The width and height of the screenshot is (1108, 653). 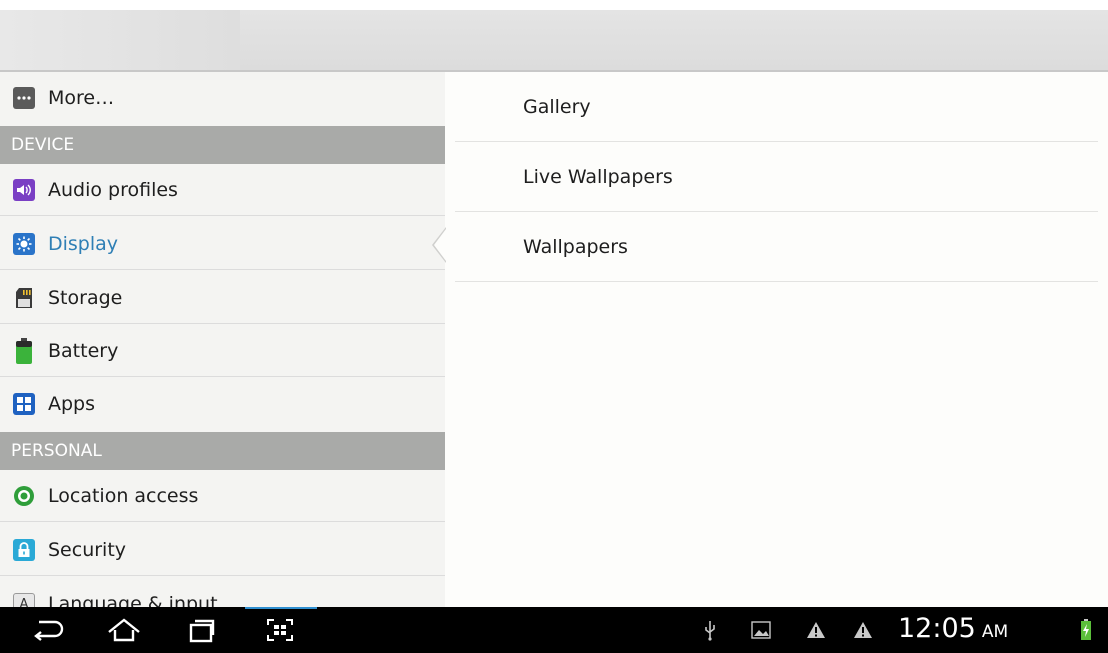 What do you see at coordinates (85, 298) in the screenshot?
I see `settings-item-storage-label: Storage` at bounding box center [85, 298].